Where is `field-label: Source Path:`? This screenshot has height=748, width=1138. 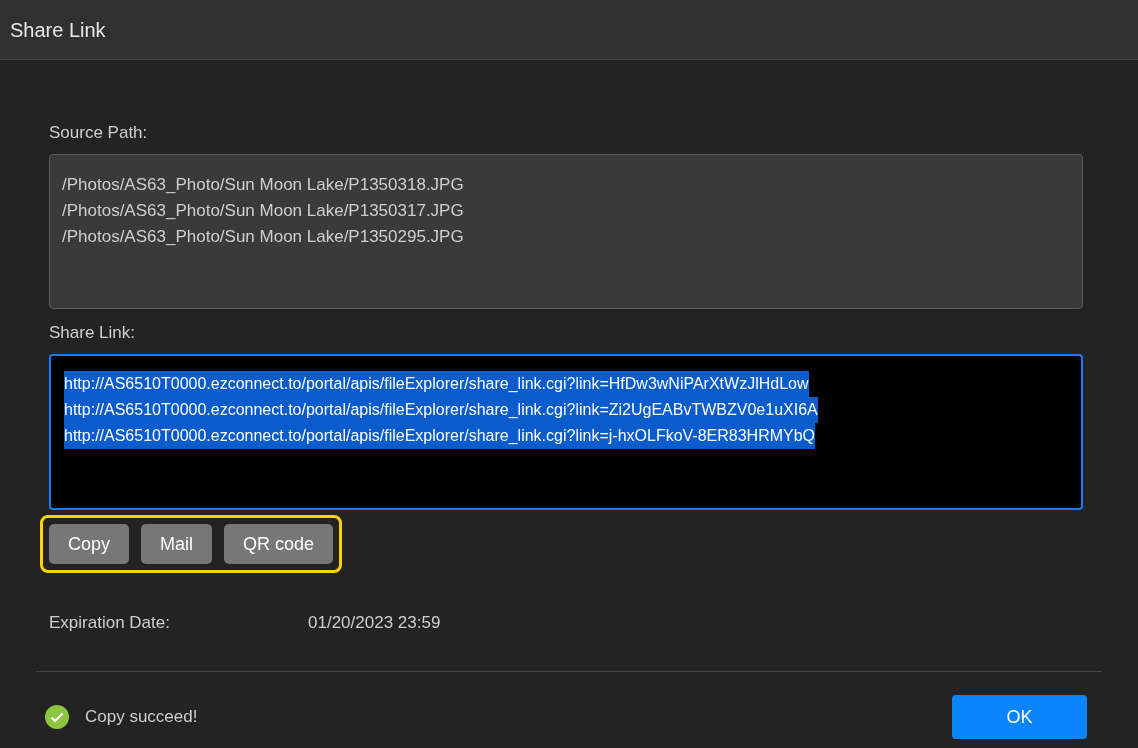
field-label: Source Path: is located at coordinates (98, 133).